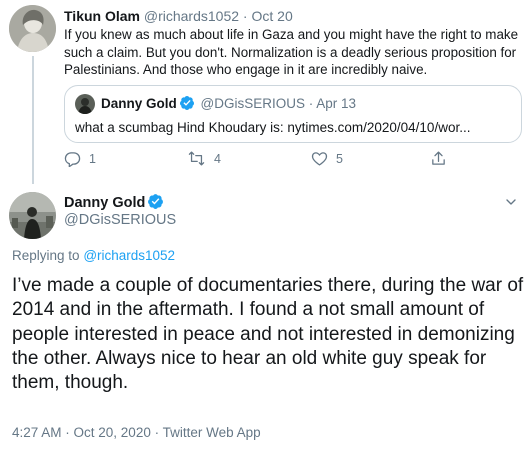  Describe the element at coordinates (46, 255) in the screenshot. I see `replying-to-prefix: Replying to` at that location.